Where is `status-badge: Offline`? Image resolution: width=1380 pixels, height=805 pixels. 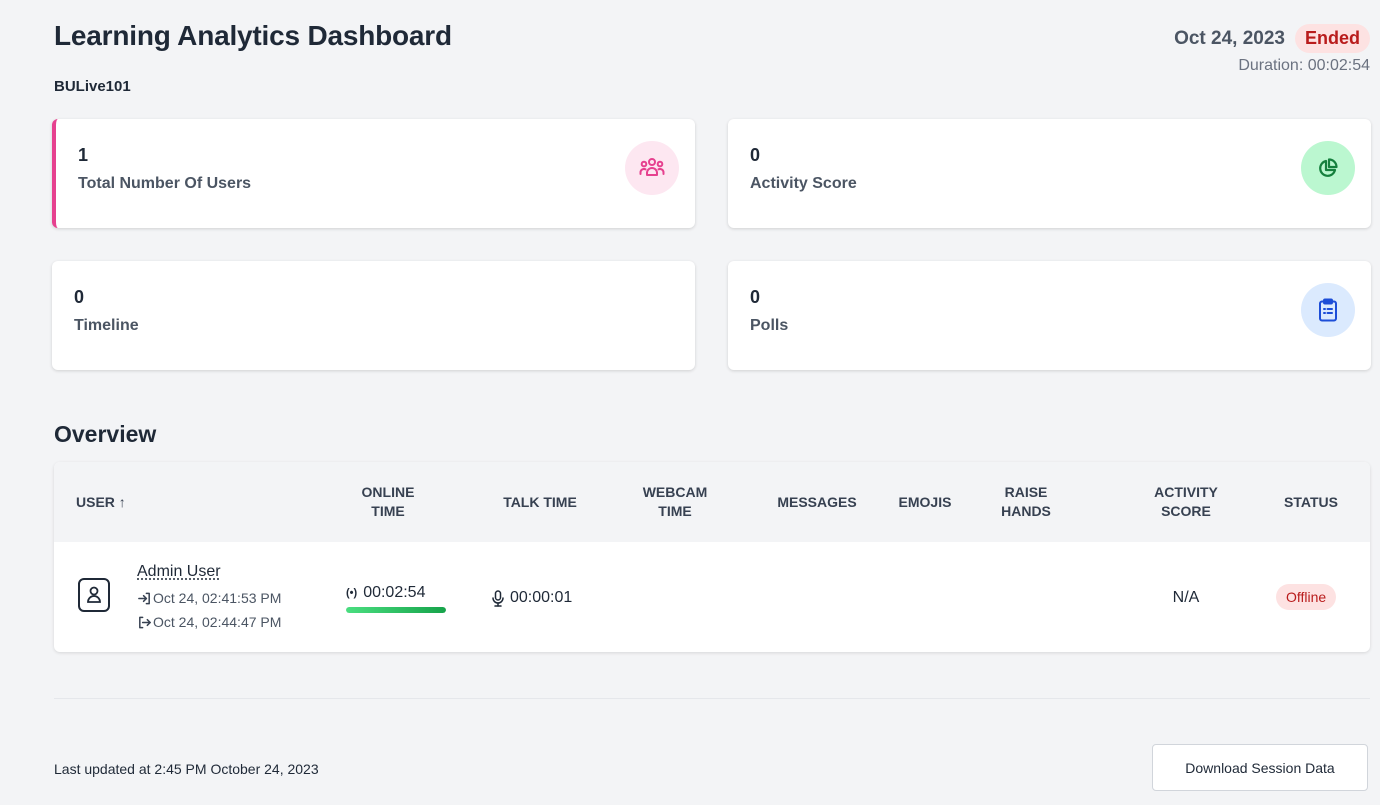 status-badge: Offline is located at coordinates (1306, 597).